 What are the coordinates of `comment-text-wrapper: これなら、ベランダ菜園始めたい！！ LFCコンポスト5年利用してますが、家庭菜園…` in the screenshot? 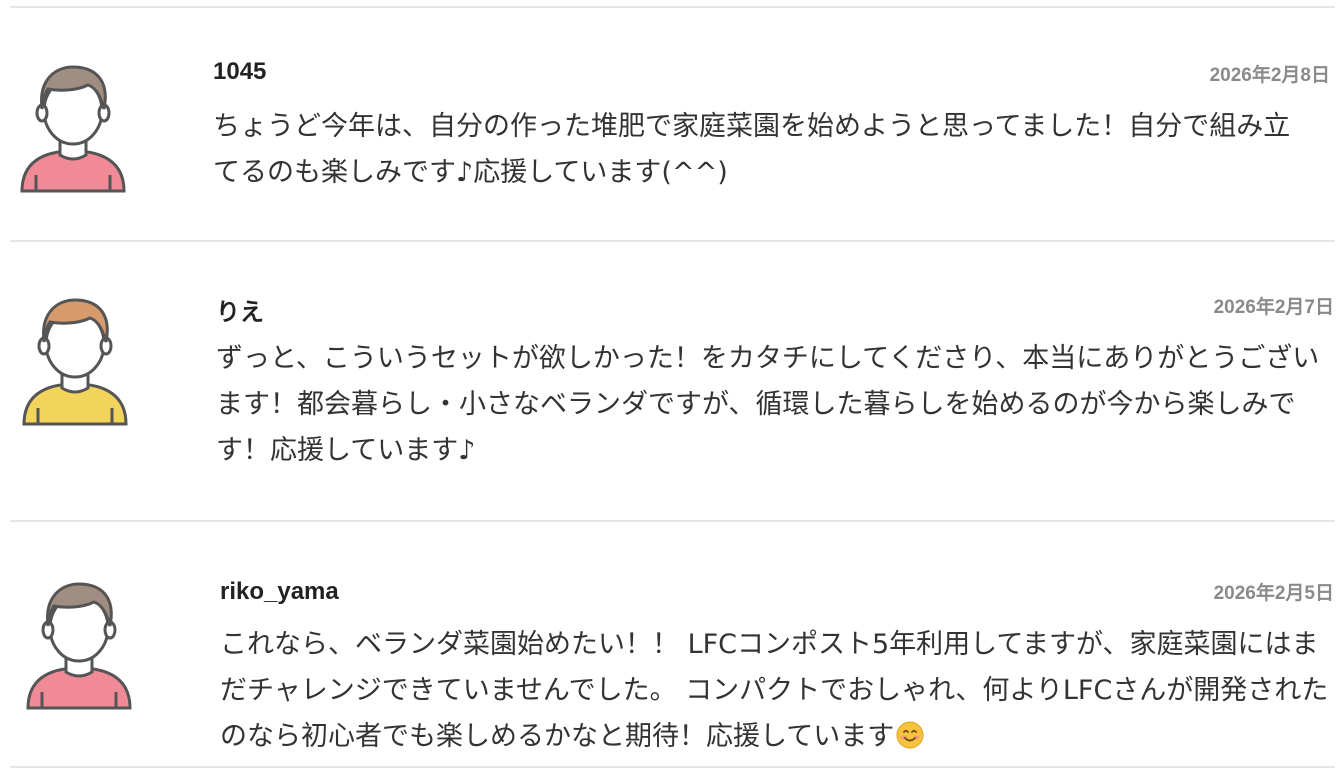 It's located at (777, 691).